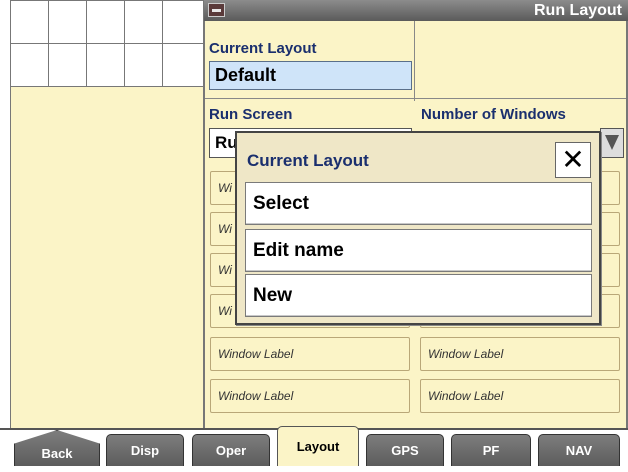  What do you see at coordinates (310, 396) in the screenshot?
I see `window-slot-left-6: Window Label` at bounding box center [310, 396].